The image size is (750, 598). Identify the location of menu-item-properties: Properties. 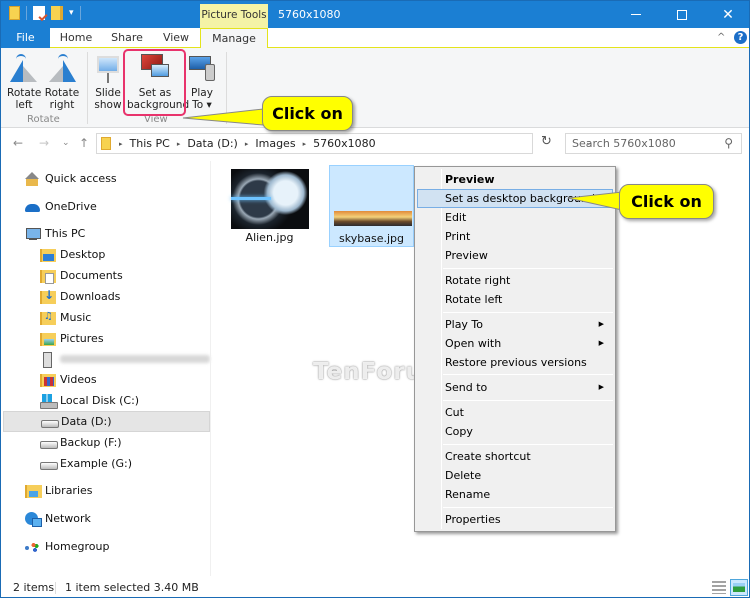
(515, 519).